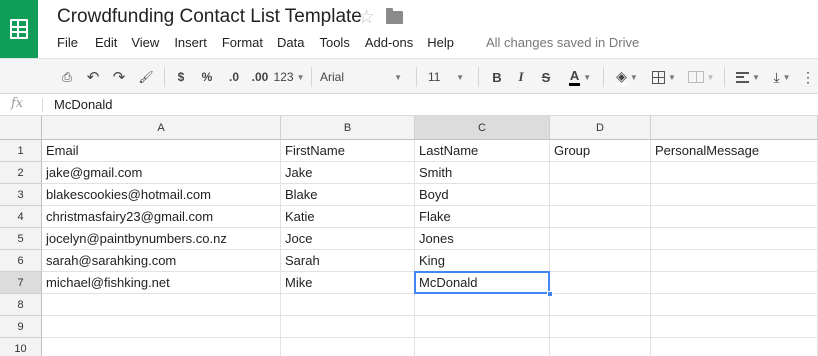 Image resolution: width=818 pixels, height=356 pixels. I want to click on column-header-a: A, so click(161, 128).